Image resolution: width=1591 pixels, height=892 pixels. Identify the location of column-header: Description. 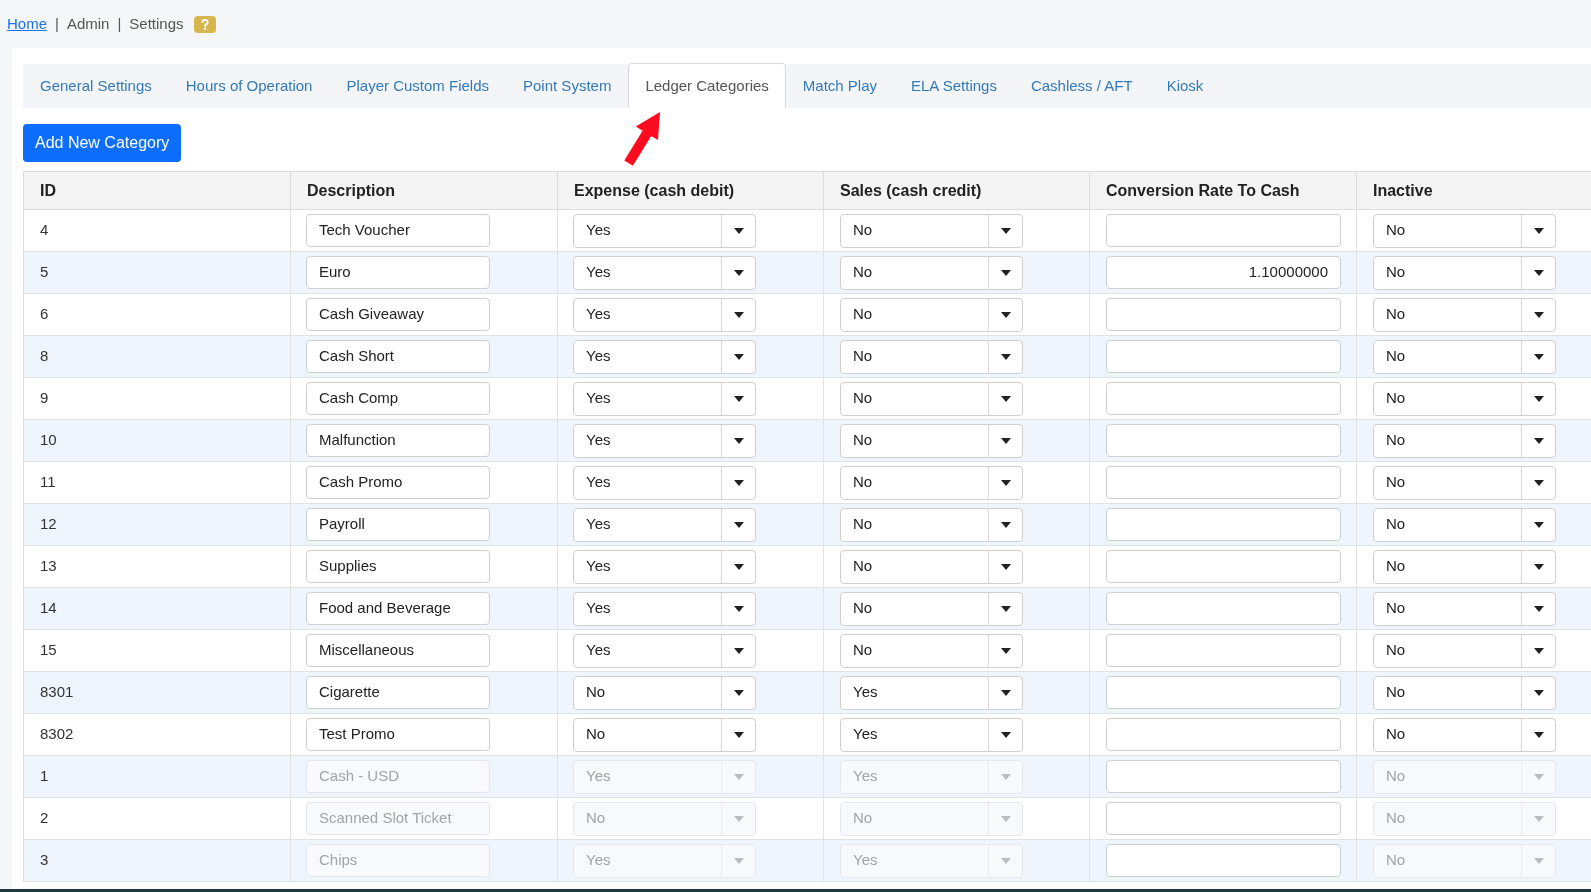
(424, 190).